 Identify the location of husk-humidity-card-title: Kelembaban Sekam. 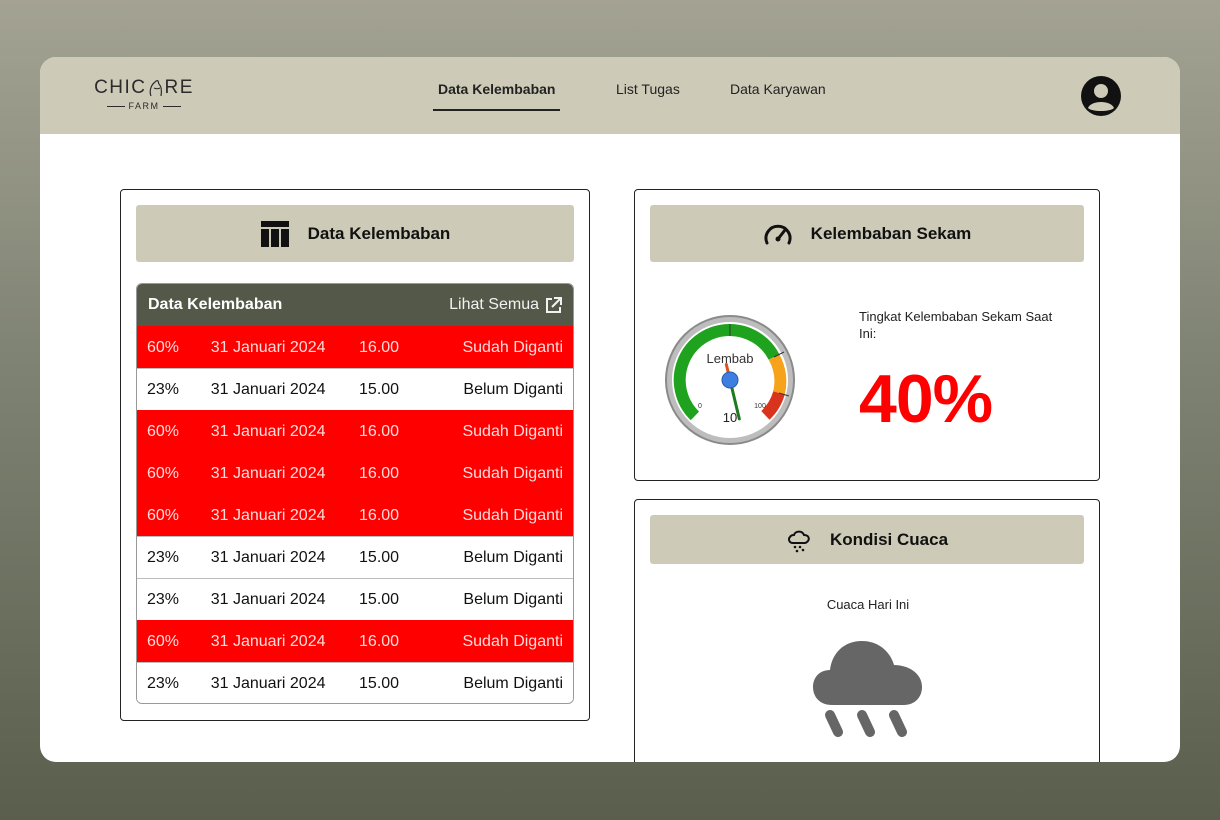
(891, 233).